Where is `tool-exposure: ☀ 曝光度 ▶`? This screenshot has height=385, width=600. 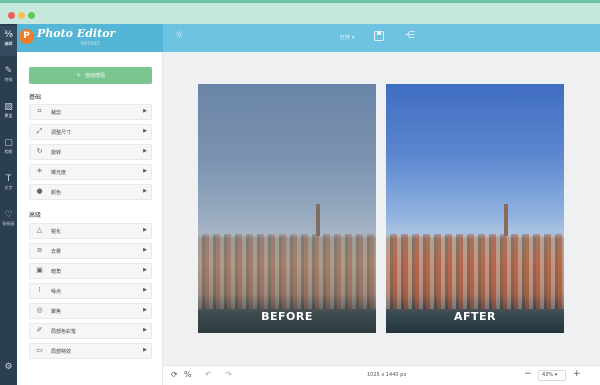
tool-exposure: ☀ 曝光度 ▶ is located at coordinates (90, 172).